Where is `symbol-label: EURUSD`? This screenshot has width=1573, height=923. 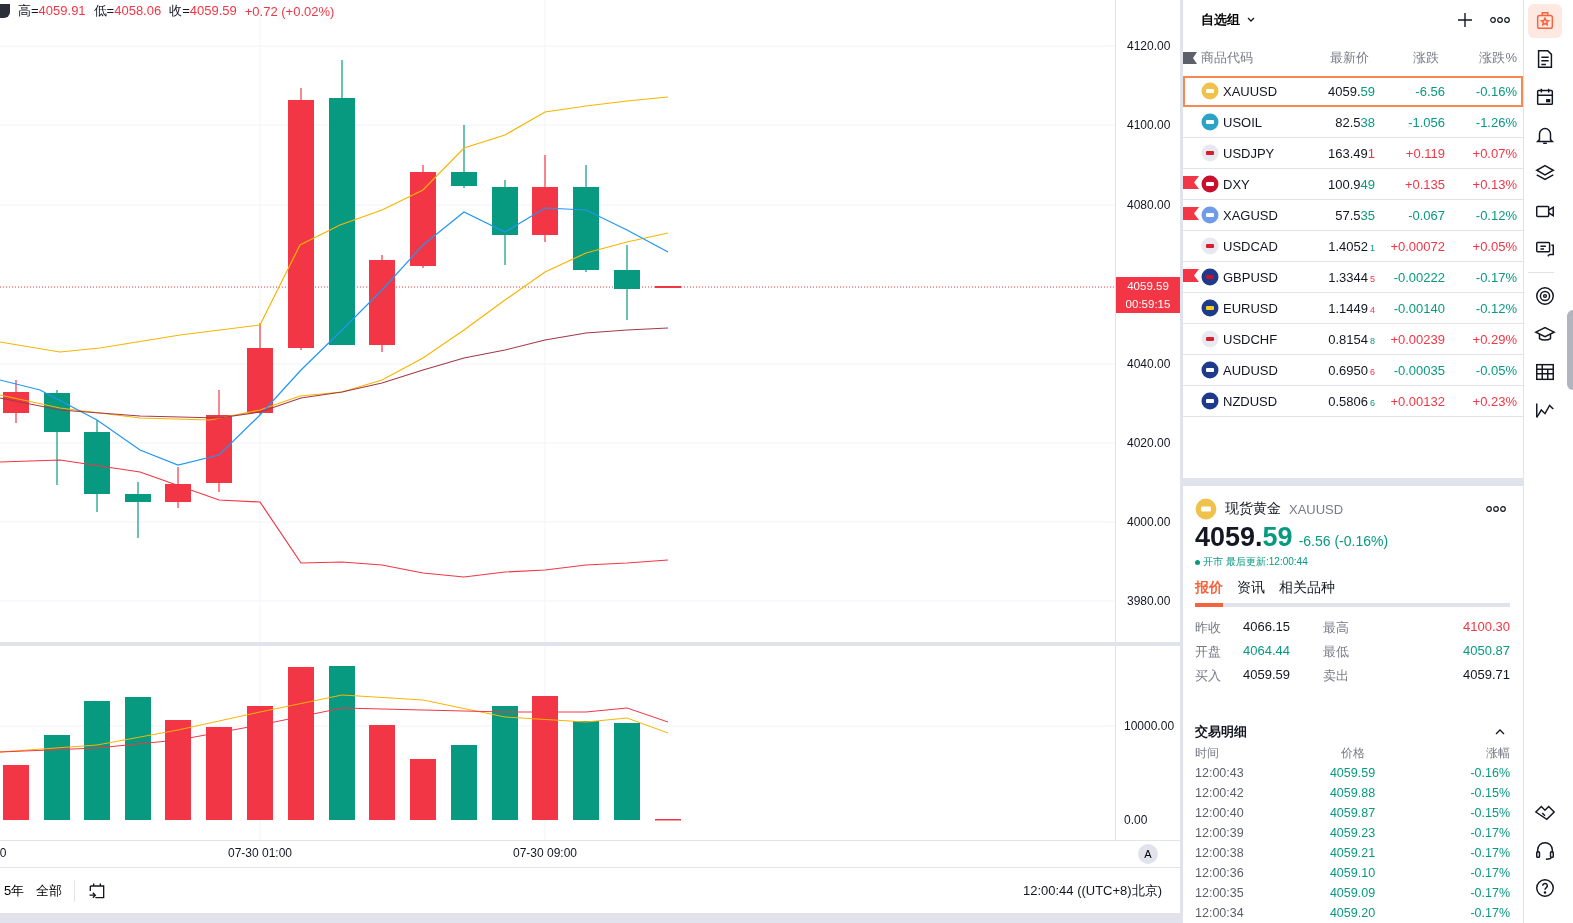 symbol-label: EURUSD is located at coordinates (1251, 308).